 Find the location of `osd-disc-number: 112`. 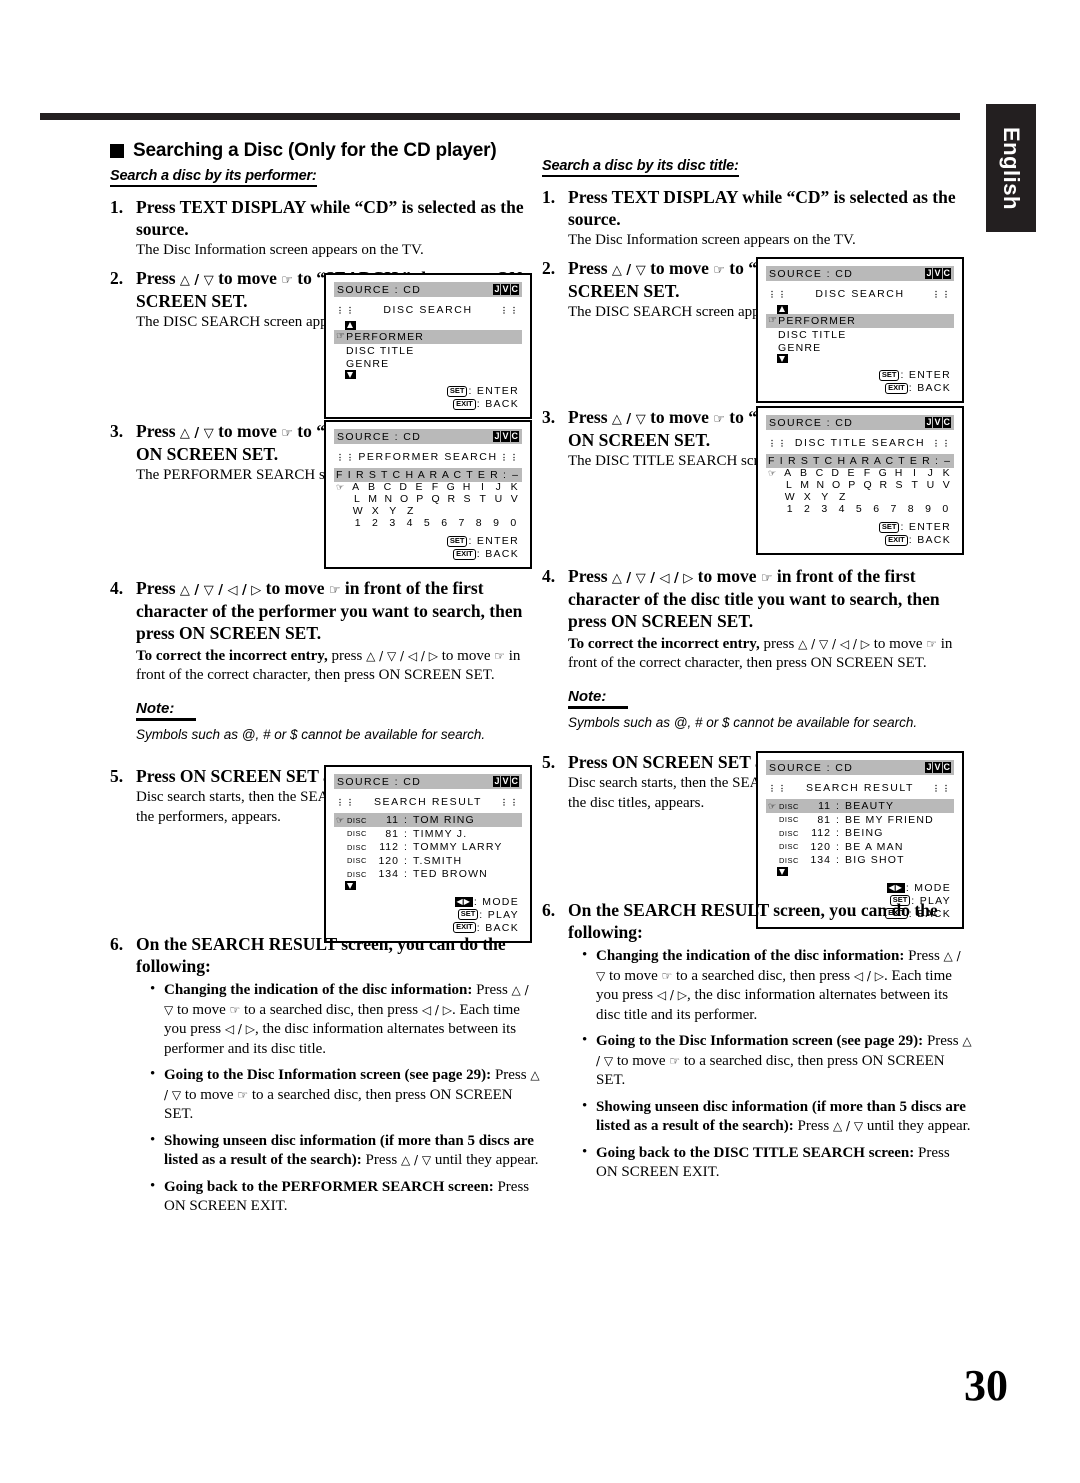

osd-disc-number: 112 is located at coordinates (821, 833).